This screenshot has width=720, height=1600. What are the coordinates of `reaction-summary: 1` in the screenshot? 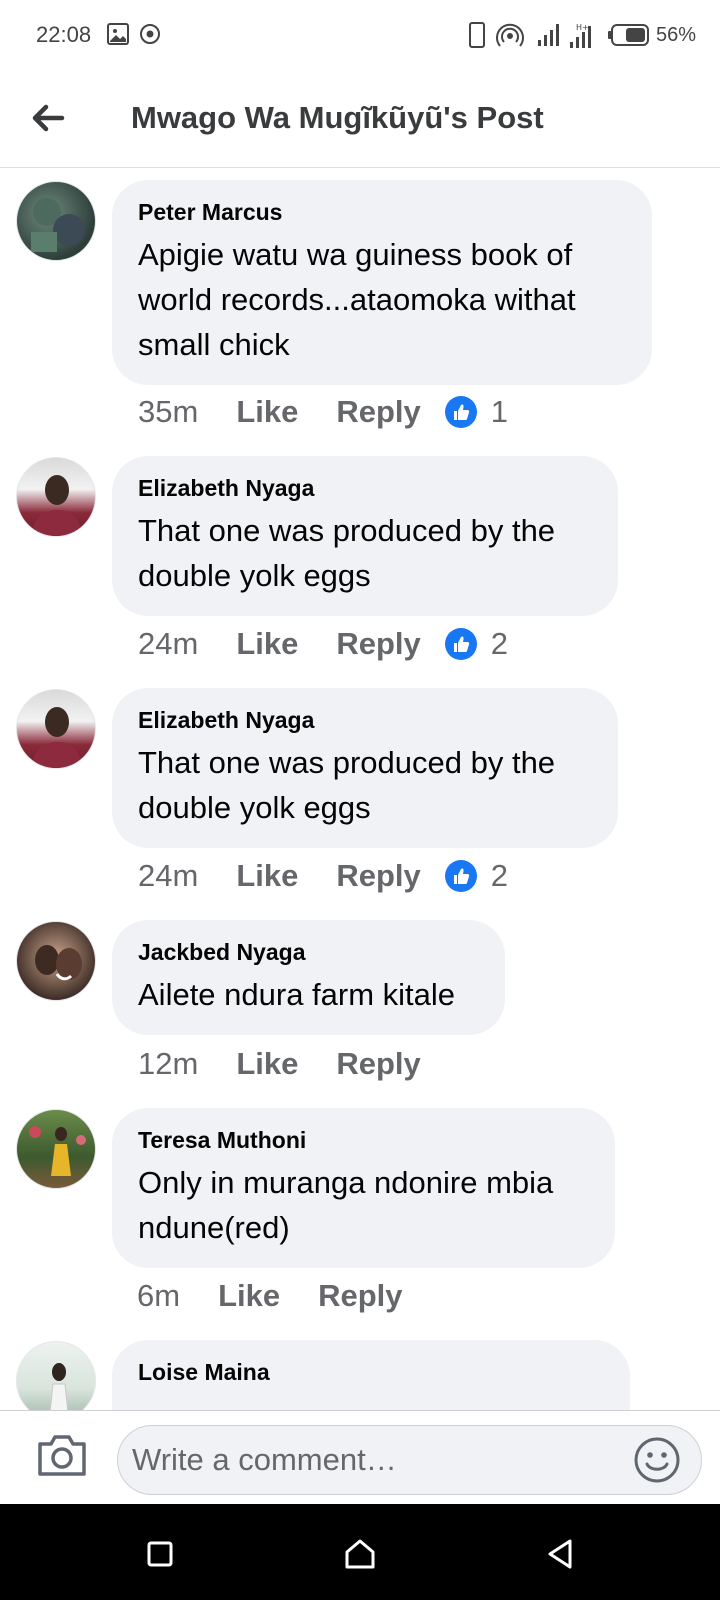 It's located at (476, 412).